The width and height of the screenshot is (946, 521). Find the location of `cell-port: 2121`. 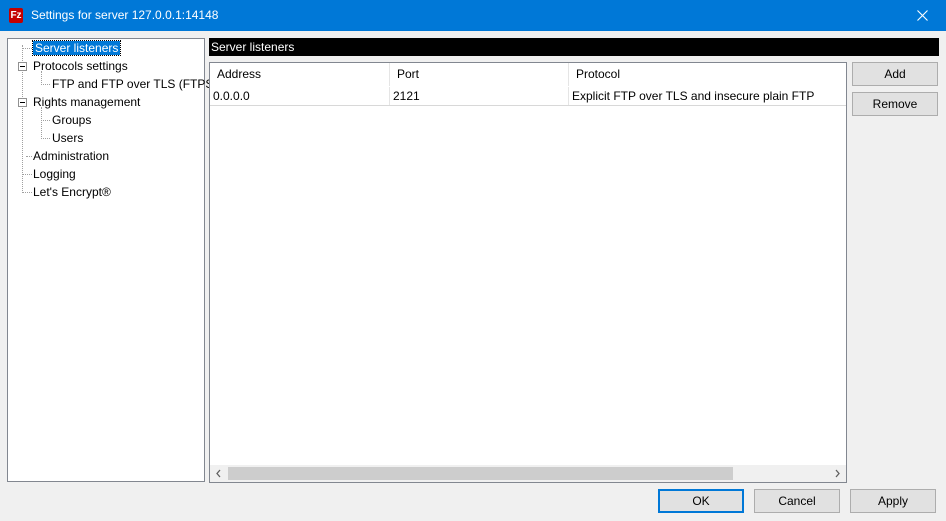

cell-port: 2121 is located at coordinates (479, 96).